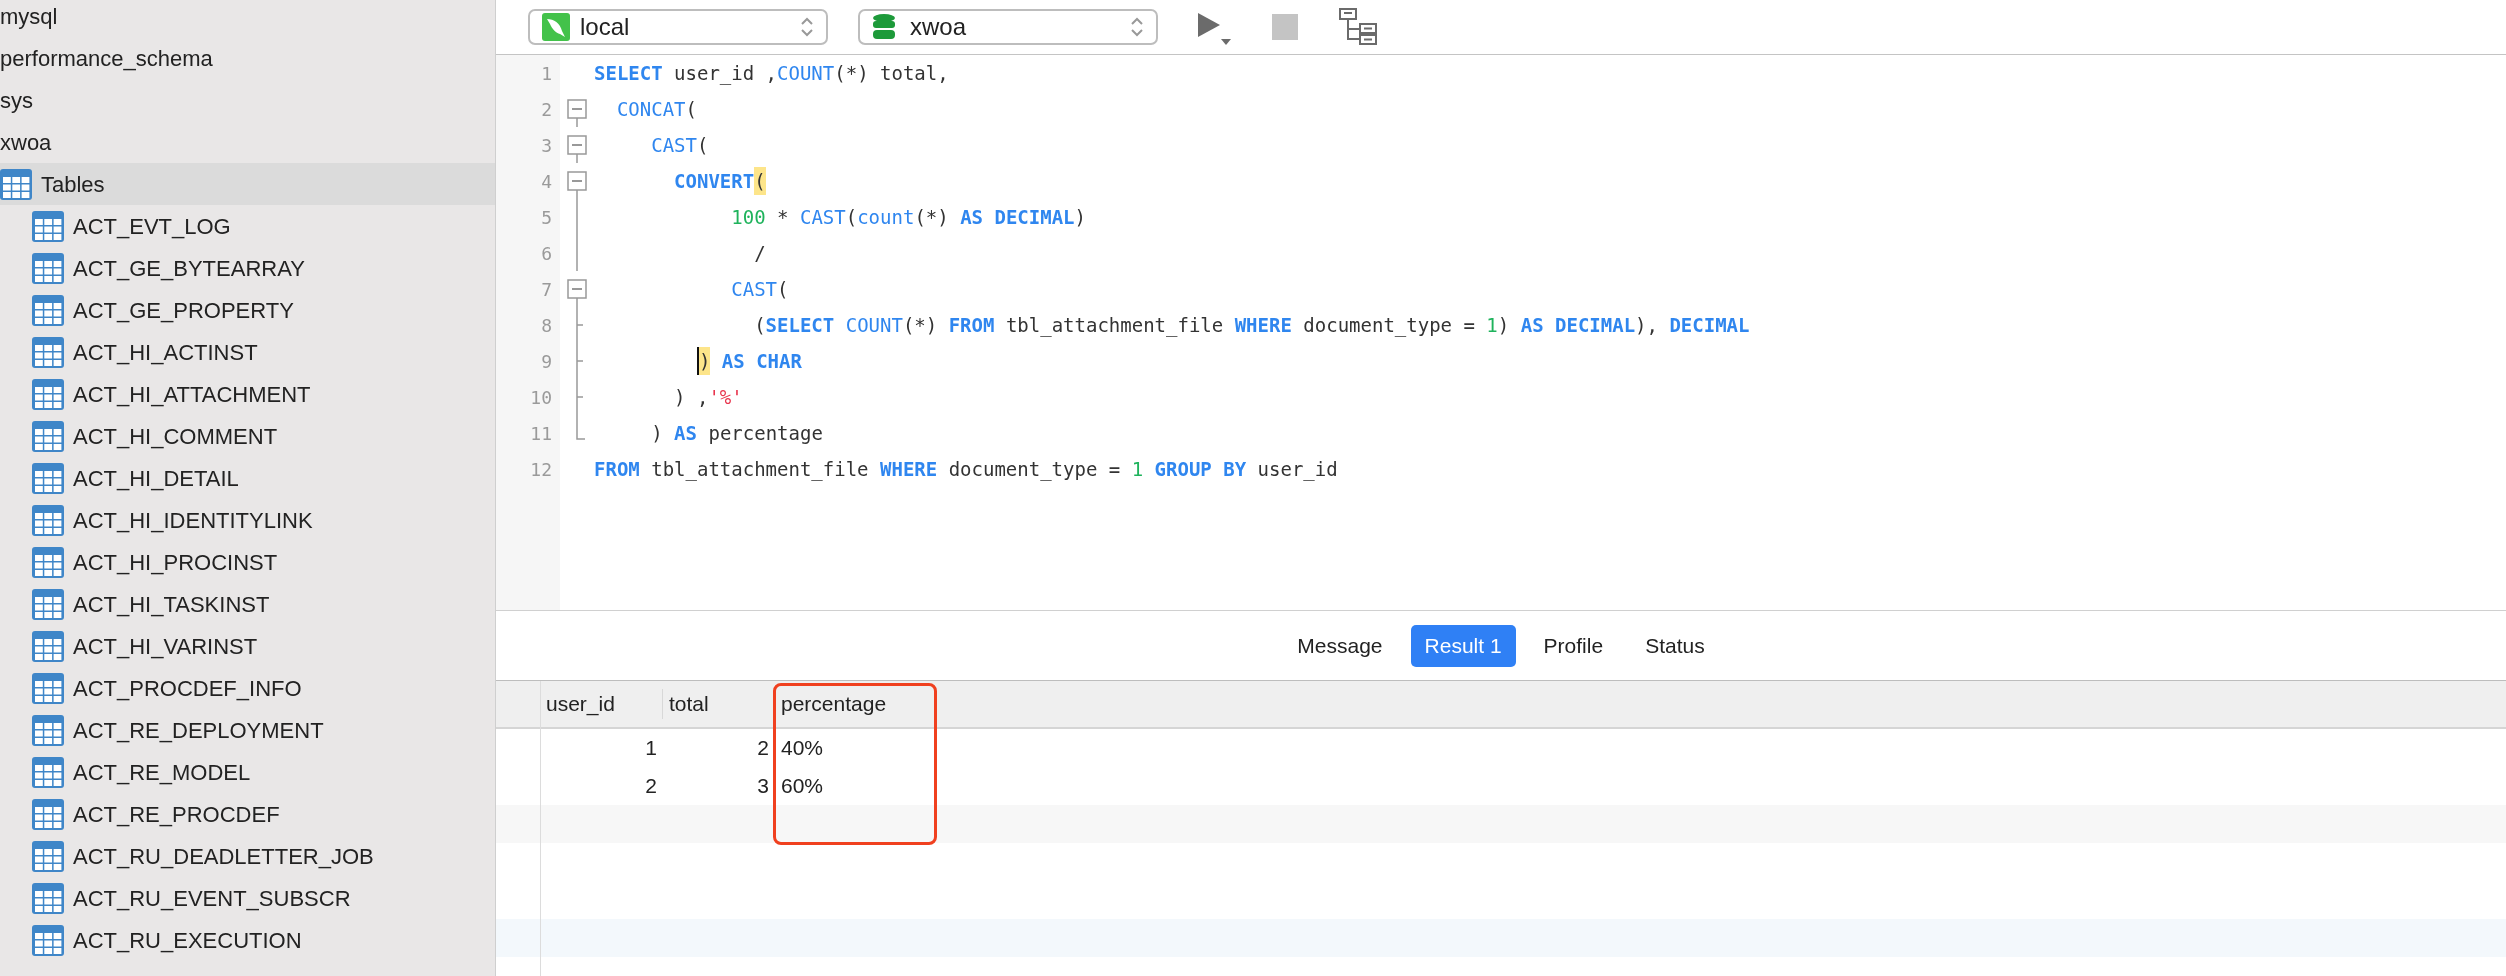 The image size is (2506, 976). What do you see at coordinates (737, 433) in the screenshot?
I see `code-line: ) AS percentage` at bounding box center [737, 433].